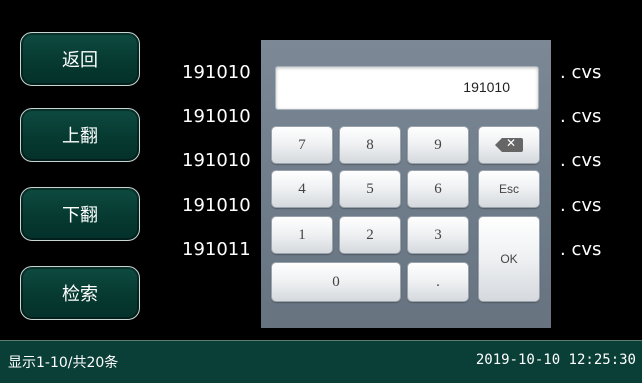 This screenshot has height=383, width=642. What do you see at coordinates (438, 189) in the screenshot?
I see `key-6: 6` at bounding box center [438, 189].